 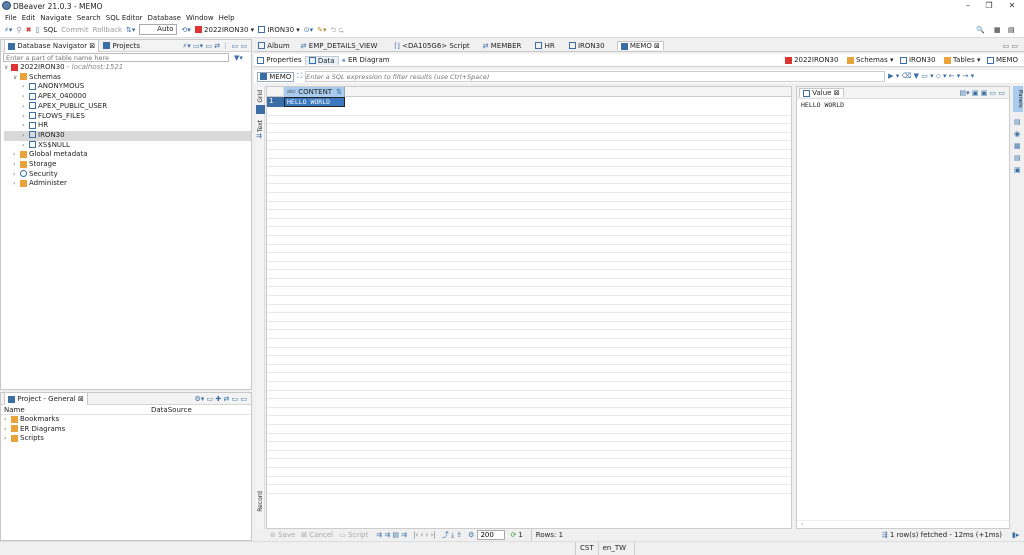 What do you see at coordinates (275, 91) in the screenshot?
I see `row-number-header` at bounding box center [275, 91].